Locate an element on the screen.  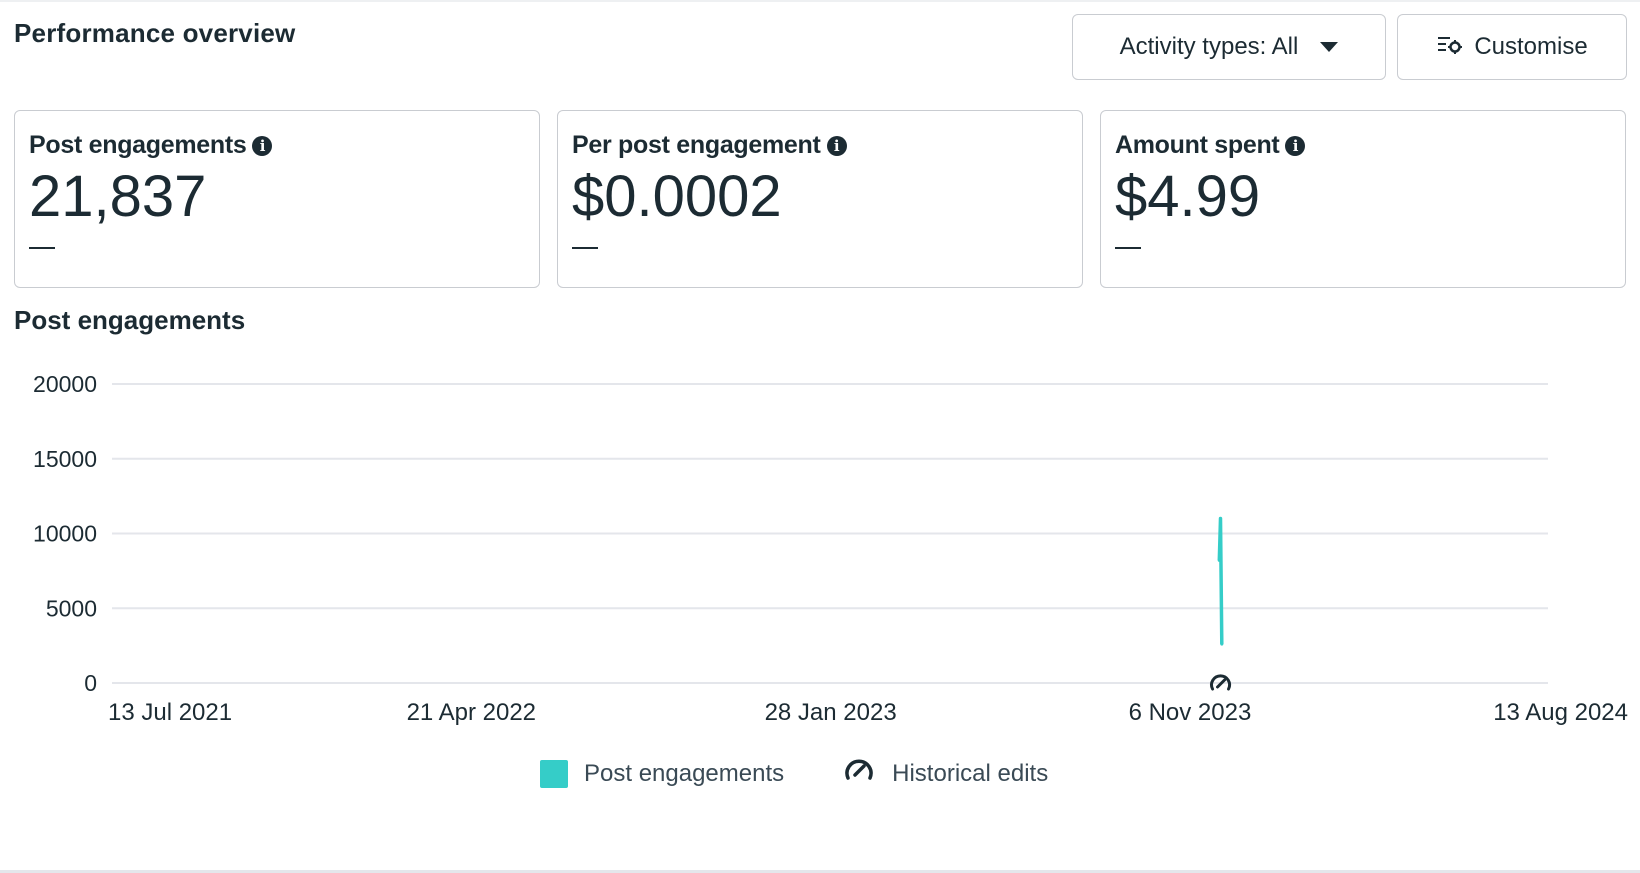
legend-item-post-engagements: Post engagements is located at coordinates (662, 773).